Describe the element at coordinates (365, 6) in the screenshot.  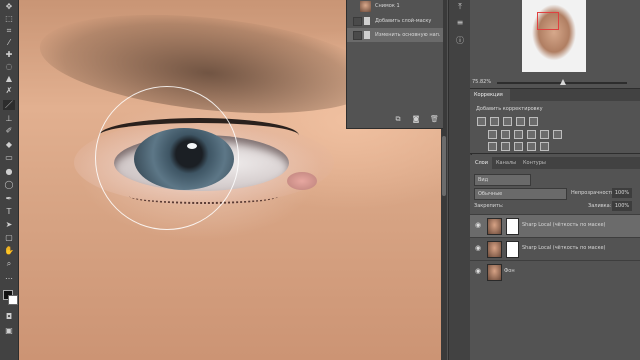
I see `snapshot-thumbnail` at that location.